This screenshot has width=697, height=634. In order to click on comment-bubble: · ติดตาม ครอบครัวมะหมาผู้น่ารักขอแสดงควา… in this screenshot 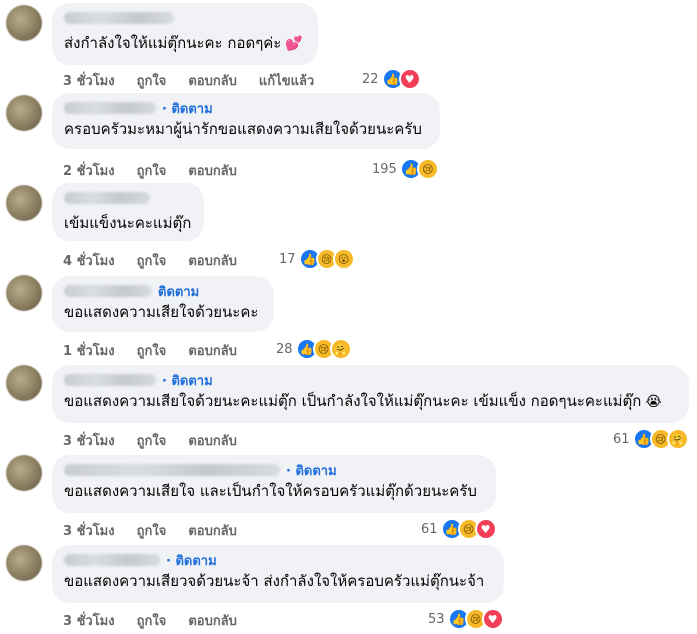, I will do `click(246, 121)`.